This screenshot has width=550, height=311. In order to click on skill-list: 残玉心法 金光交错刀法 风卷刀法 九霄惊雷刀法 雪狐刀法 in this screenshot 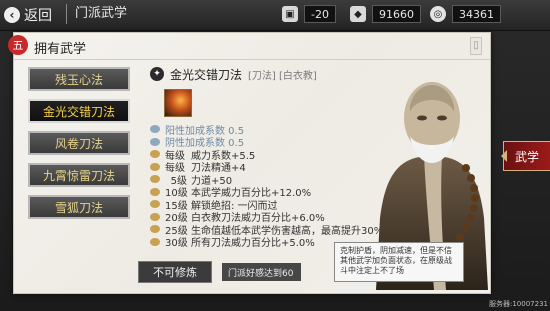, I will do `click(85, 147)`.